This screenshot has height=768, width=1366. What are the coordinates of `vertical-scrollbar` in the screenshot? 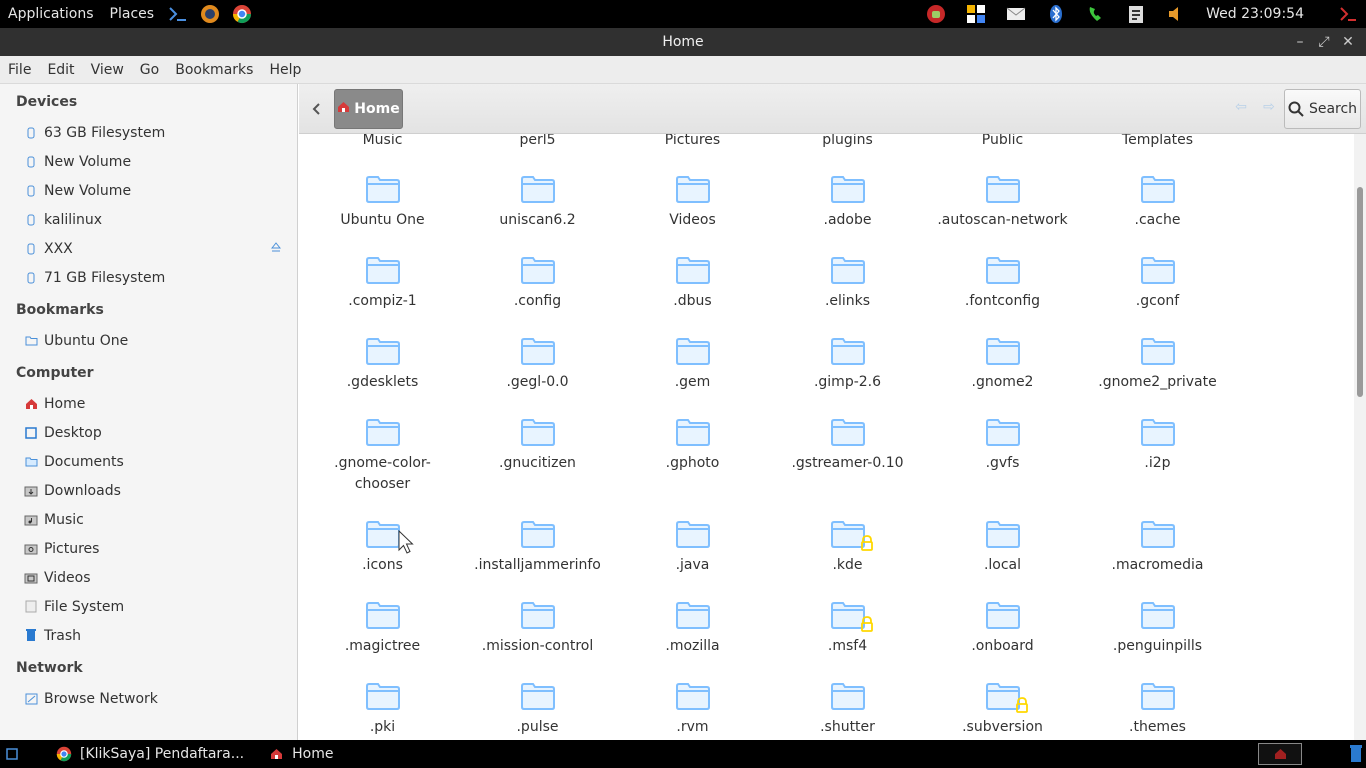 It's located at (1360, 437).